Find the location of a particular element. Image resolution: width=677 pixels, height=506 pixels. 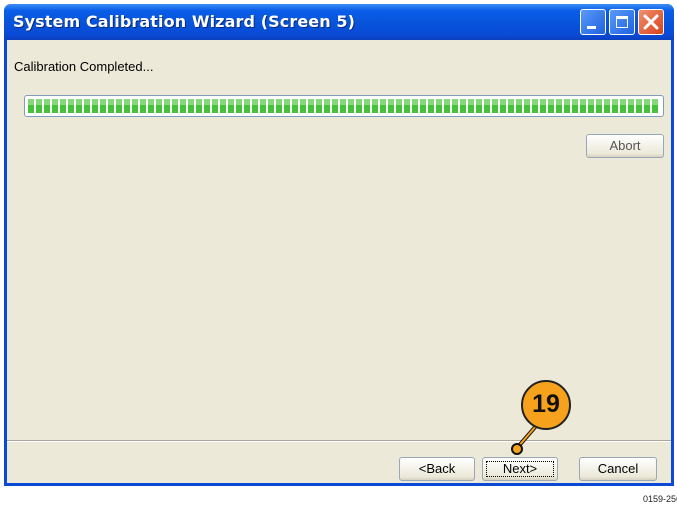

back-button: <Back is located at coordinates (437, 469).